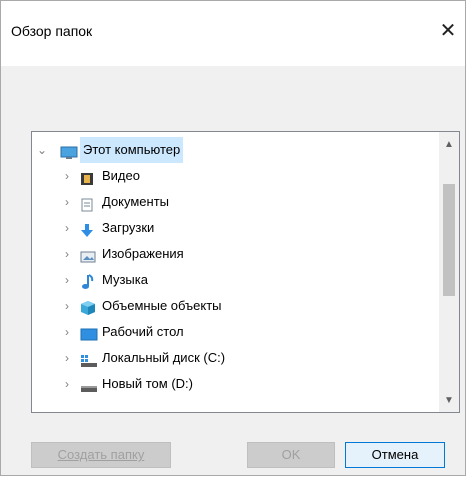 Image resolution: width=467 pixels, height=477 pixels. Describe the element at coordinates (42, 150) in the screenshot. I see `chevron-down-icon: ⌄` at that location.